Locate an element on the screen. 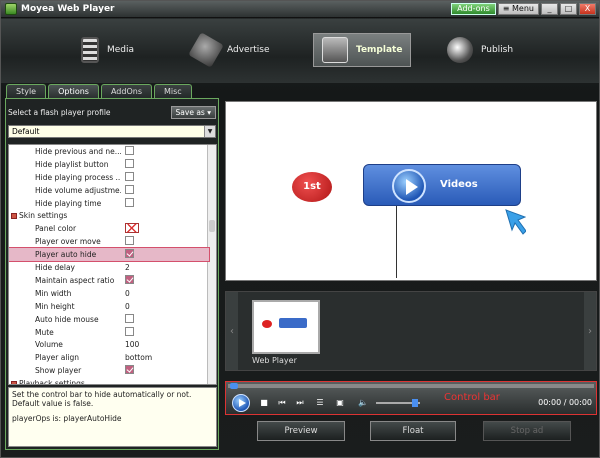 The image size is (600, 458). play-button is located at coordinates (241, 403).